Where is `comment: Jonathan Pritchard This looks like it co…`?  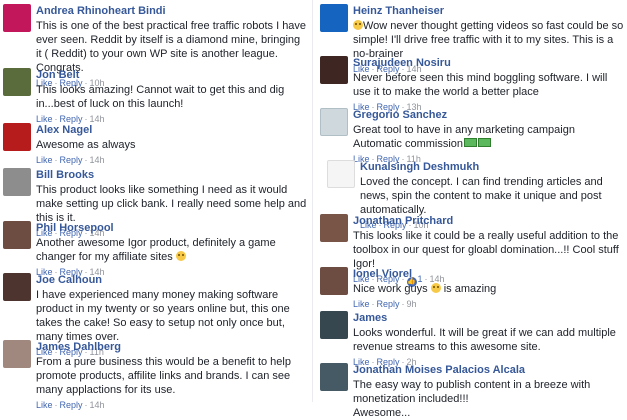
comment: Jonathan Pritchard This looks like it co… is located at coordinates (472, 250).